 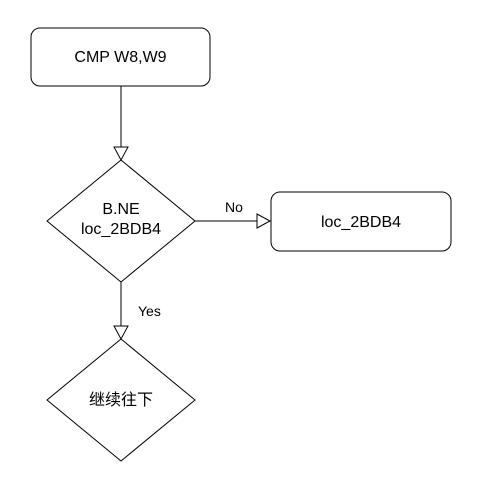 What do you see at coordinates (121, 229) in the screenshot?
I see `branch-node-line2: loc_2BDB4` at bounding box center [121, 229].